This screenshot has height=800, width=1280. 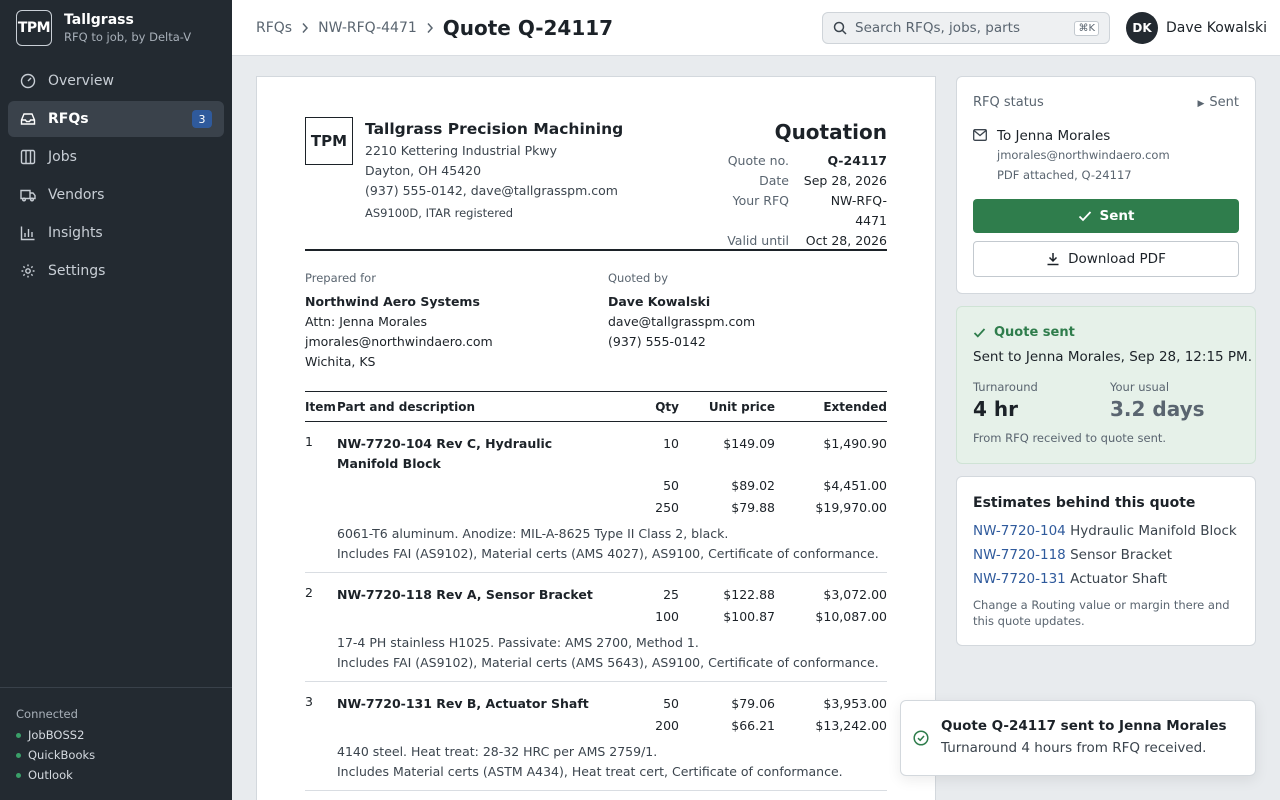 What do you see at coordinates (75, 233) in the screenshot?
I see `nav-label: Insights` at bounding box center [75, 233].